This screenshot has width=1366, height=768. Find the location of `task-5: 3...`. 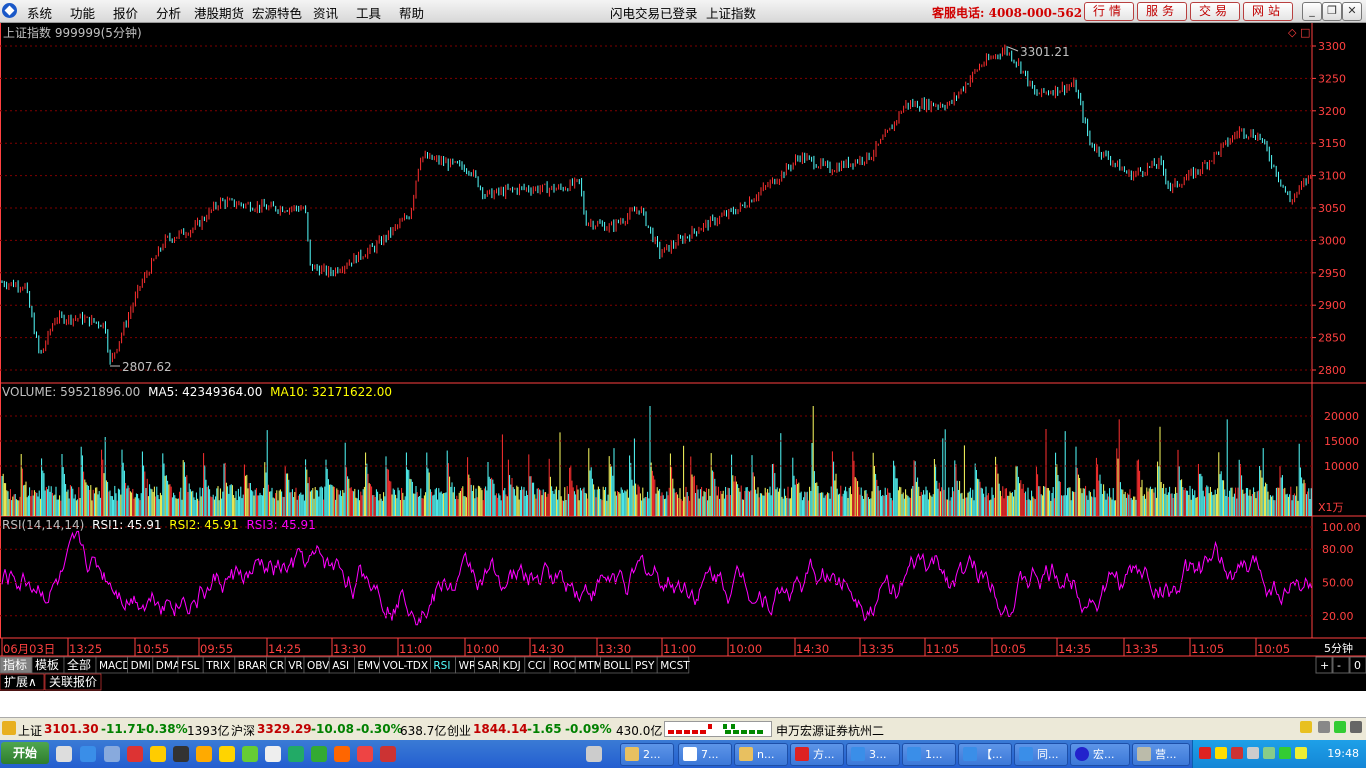

task-5: 3... is located at coordinates (873, 754).